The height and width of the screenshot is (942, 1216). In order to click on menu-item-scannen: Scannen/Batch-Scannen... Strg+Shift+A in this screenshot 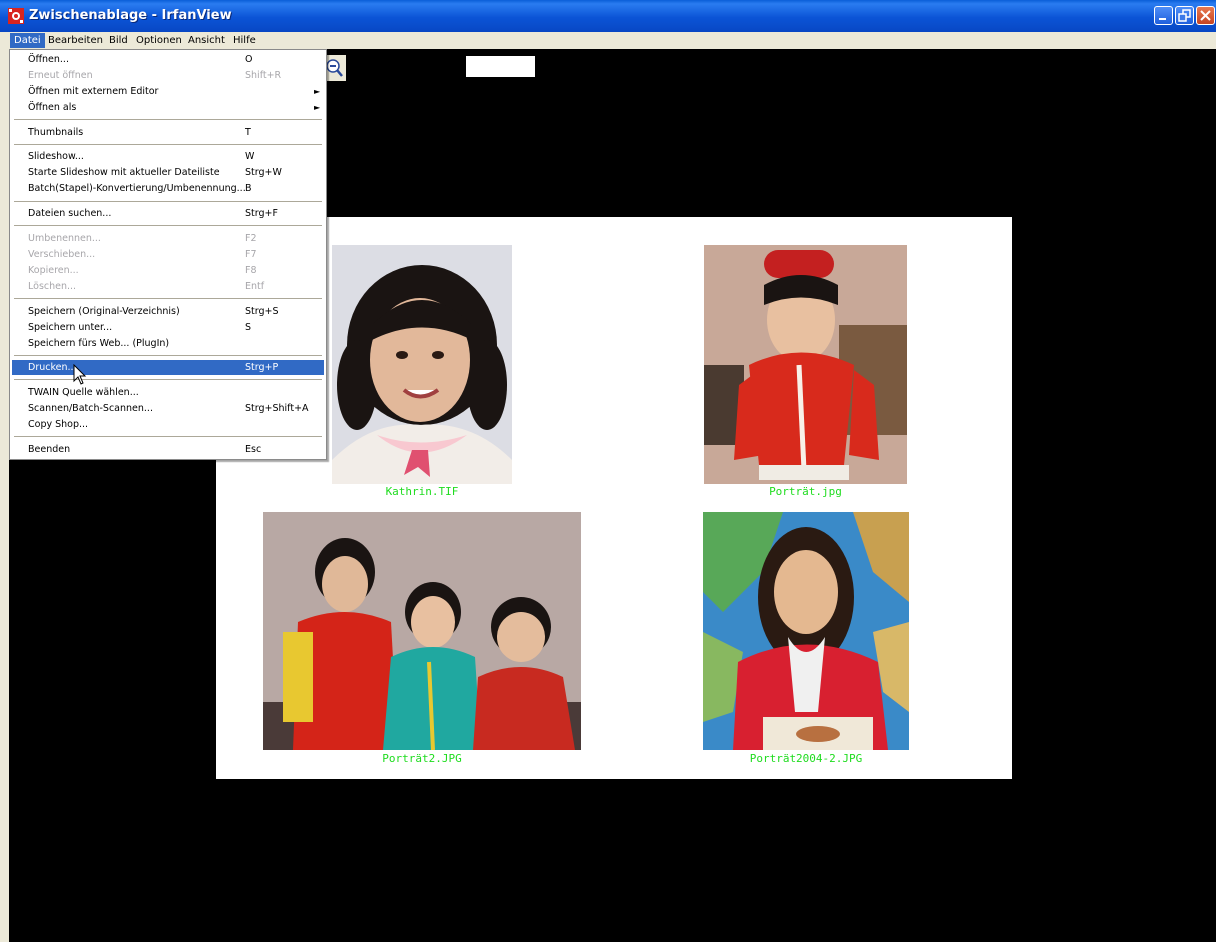, I will do `click(168, 408)`.